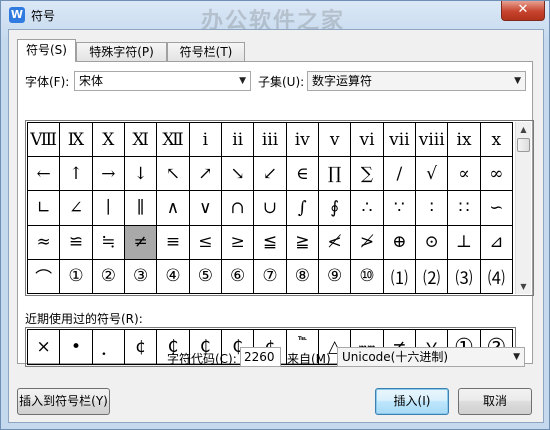 This screenshot has height=430, width=550. What do you see at coordinates (367, 208) in the screenshot?
I see `symbol-cell: ∴` at bounding box center [367, 208].